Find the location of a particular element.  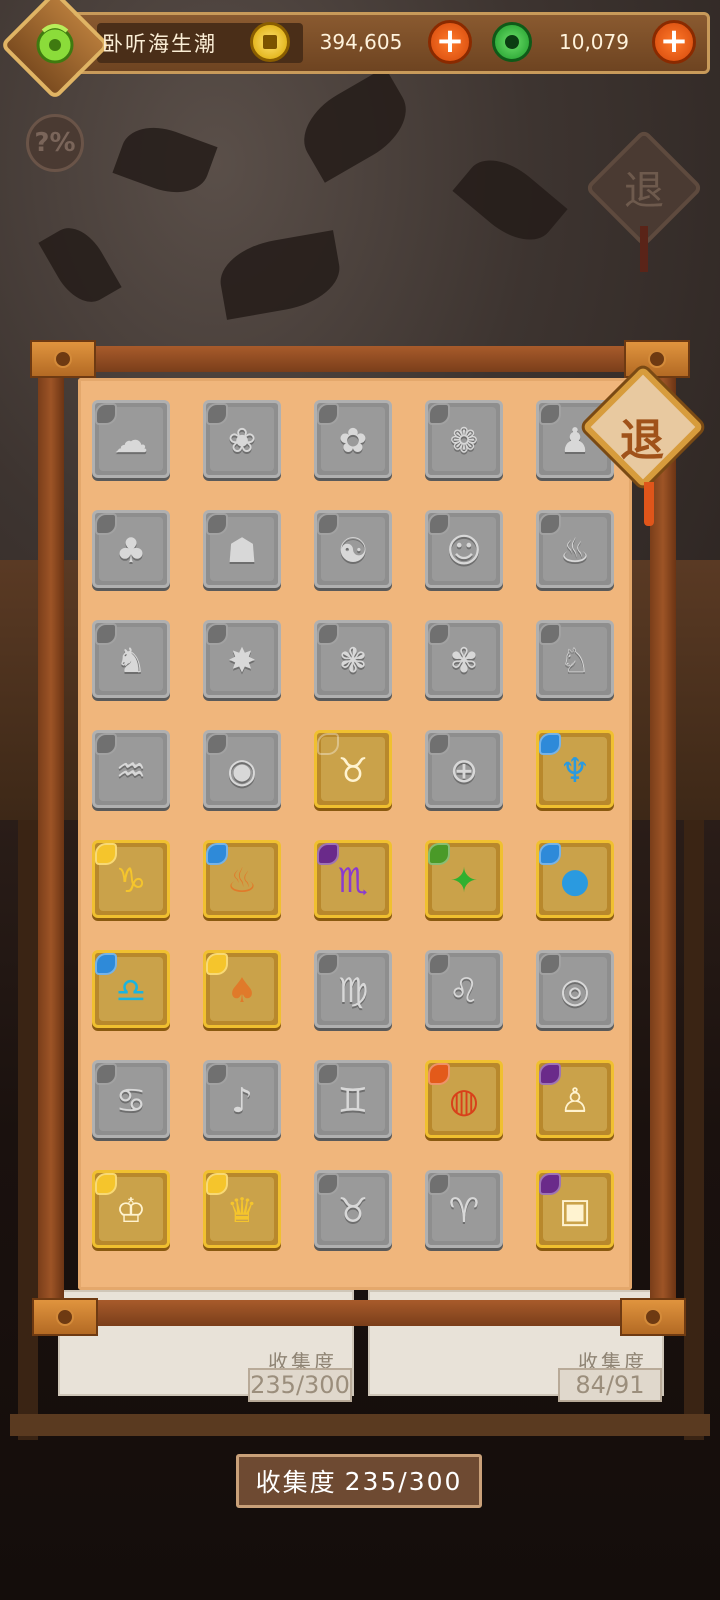

collection-card: ♙ is located at coordinates (575, 1099).